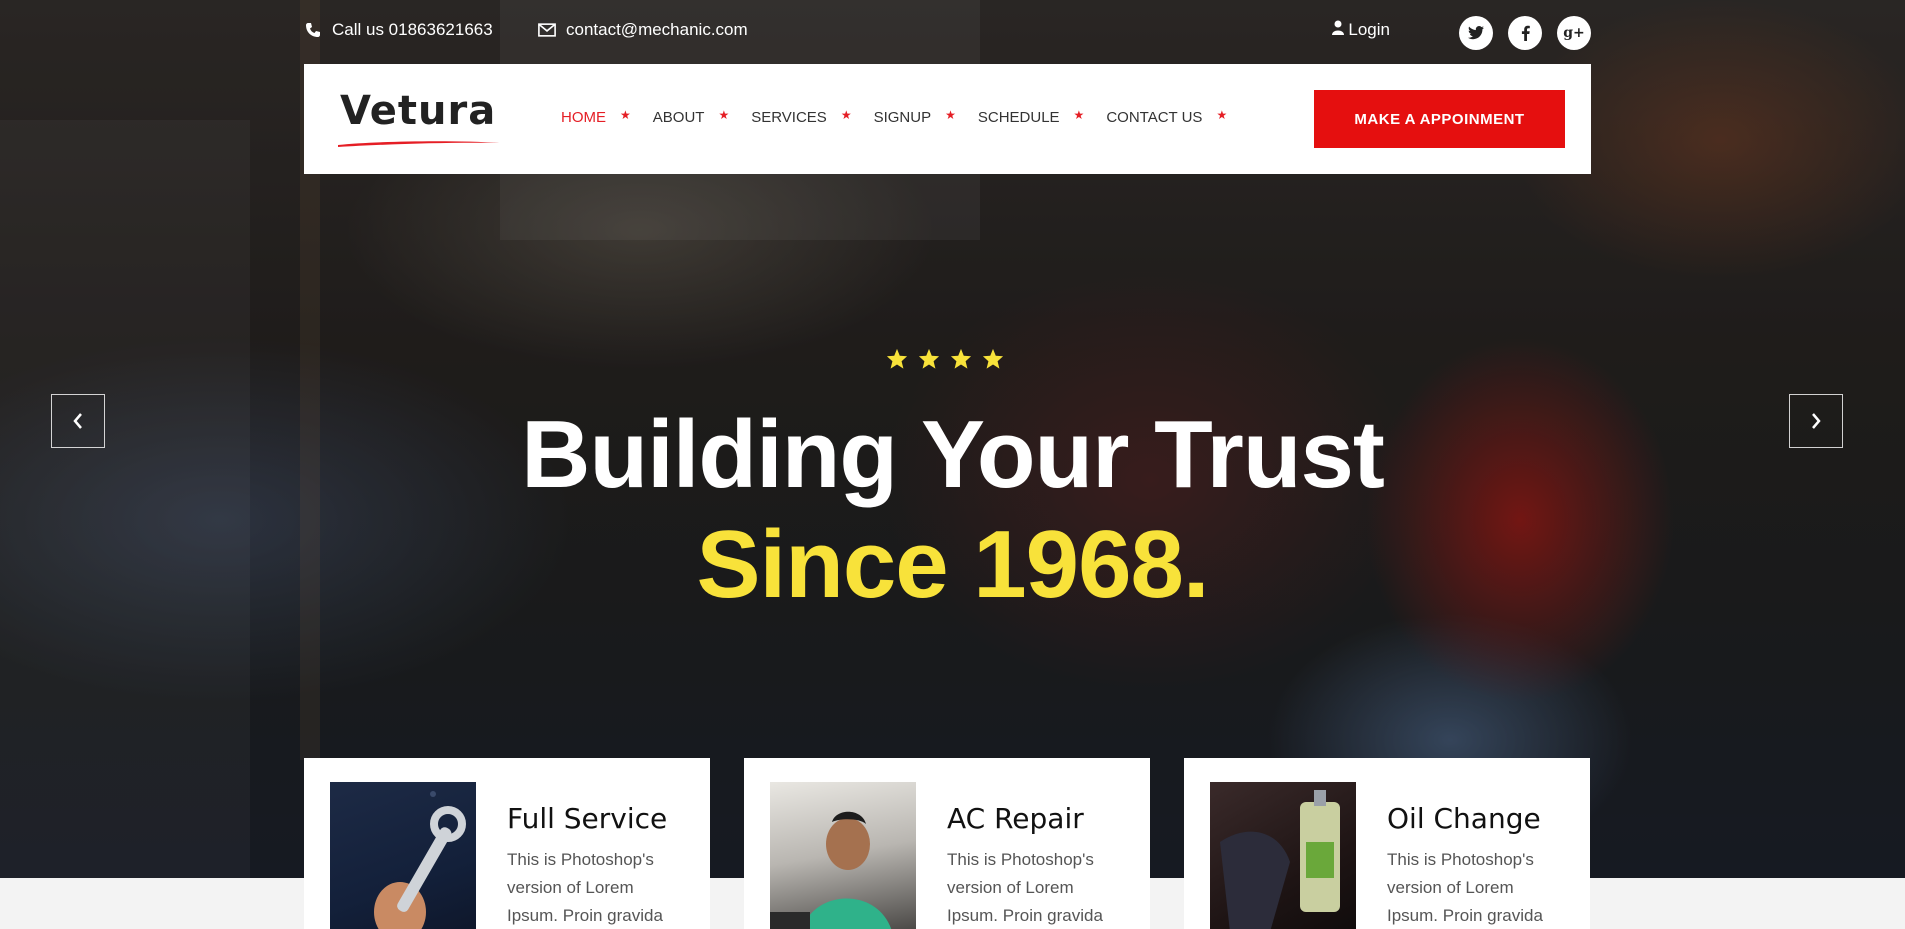  I want to click on nav-item-schedule: SCHEDULE ★, so click(1041, 117).